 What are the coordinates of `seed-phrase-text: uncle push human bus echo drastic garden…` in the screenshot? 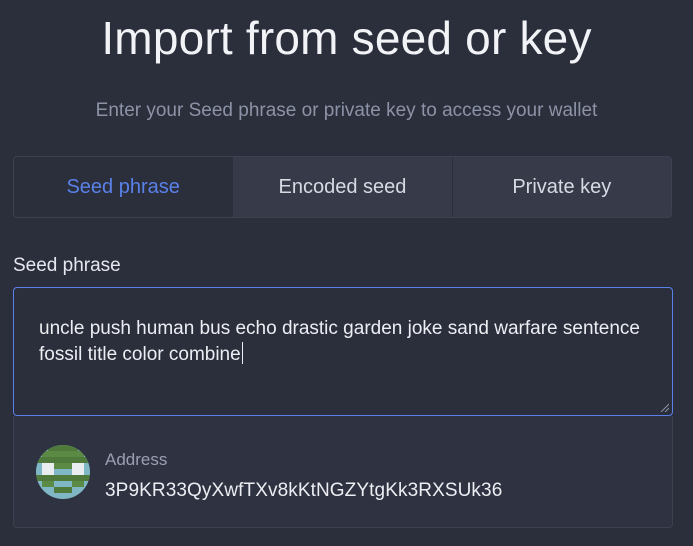 It's located at (344, 342).